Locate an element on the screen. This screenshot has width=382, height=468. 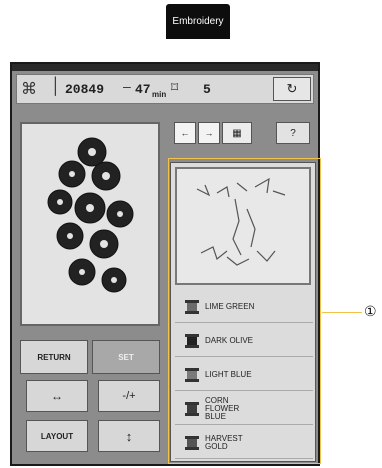
mirror-button: ↔ is located at coordinates (57, 396).